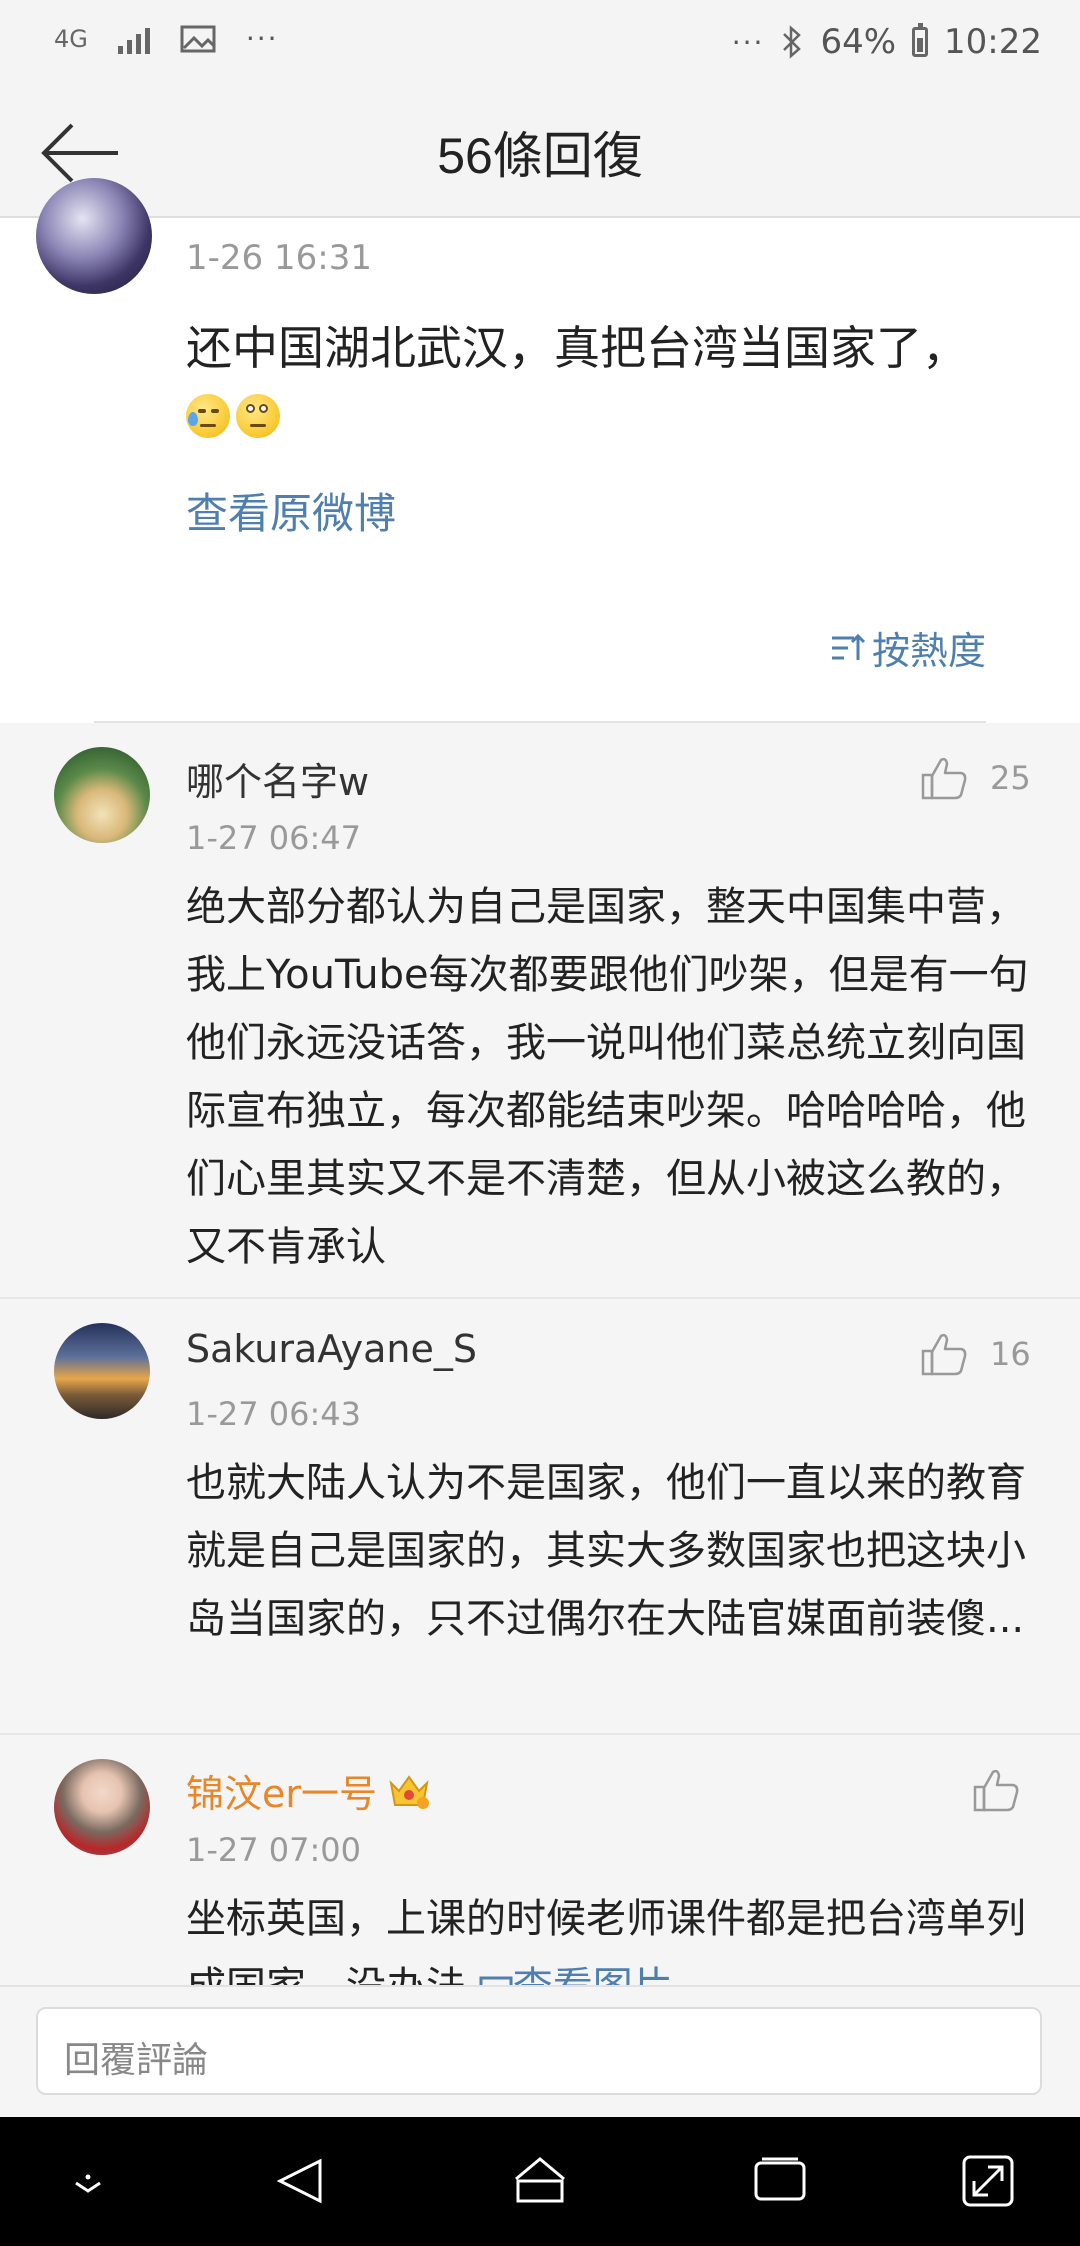 This screenshot has height=2246, width=1080. I want to click on sort-button: 按熱度, so click(908, 647).